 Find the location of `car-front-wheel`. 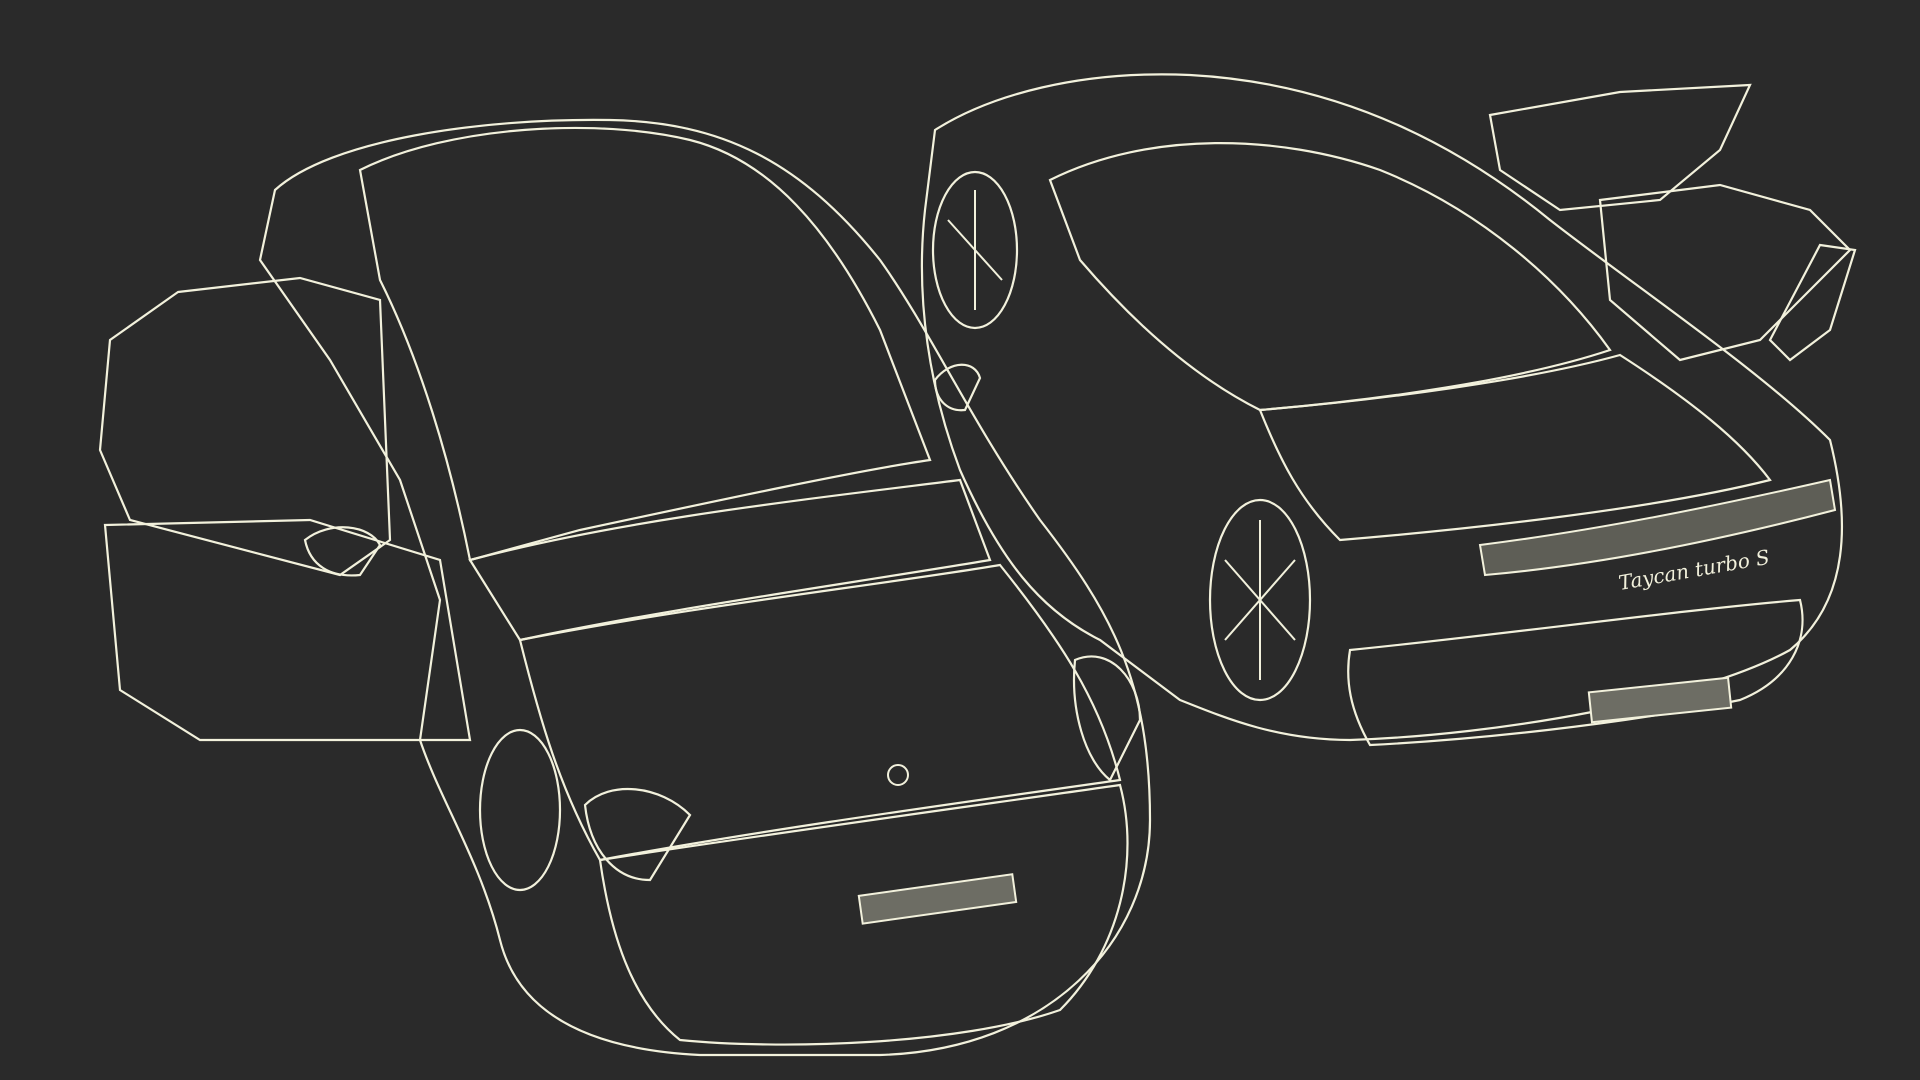

car-front-wheel is located at coordinates (520, 810).